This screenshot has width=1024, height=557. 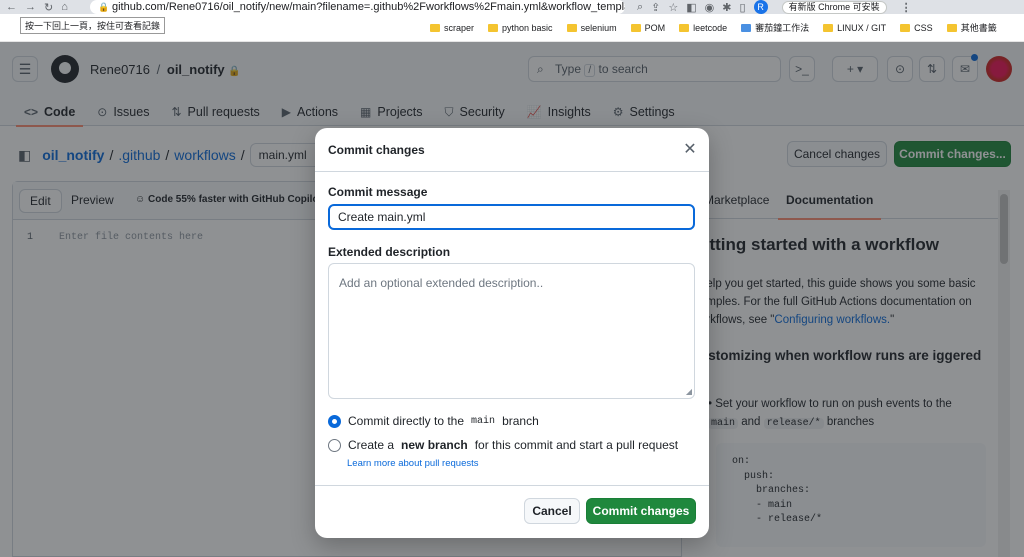 What do you see at coordinates (334, 421) in the screenshot?
I see `radio-checked` at bounding box center [334, 421].